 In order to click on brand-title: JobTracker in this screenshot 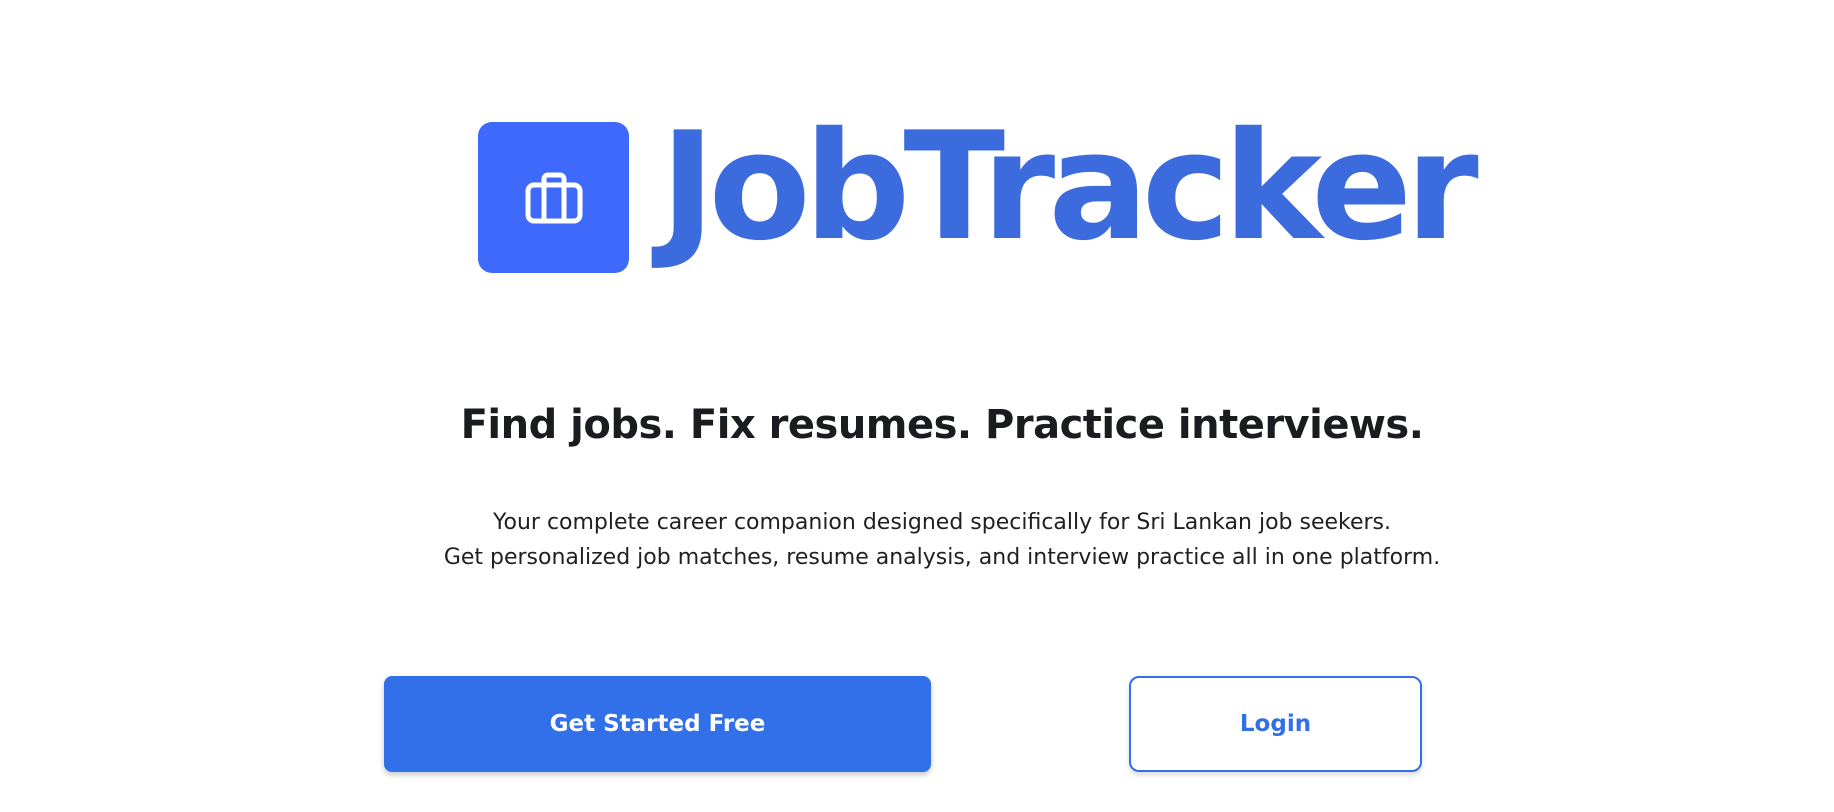, I will do `click(1069, 187)`.